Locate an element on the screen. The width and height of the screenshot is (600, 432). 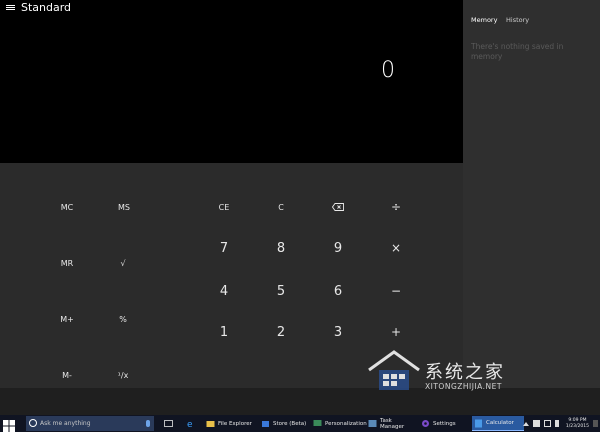
taskbar-ie: e is located at coordinates (192, 423).